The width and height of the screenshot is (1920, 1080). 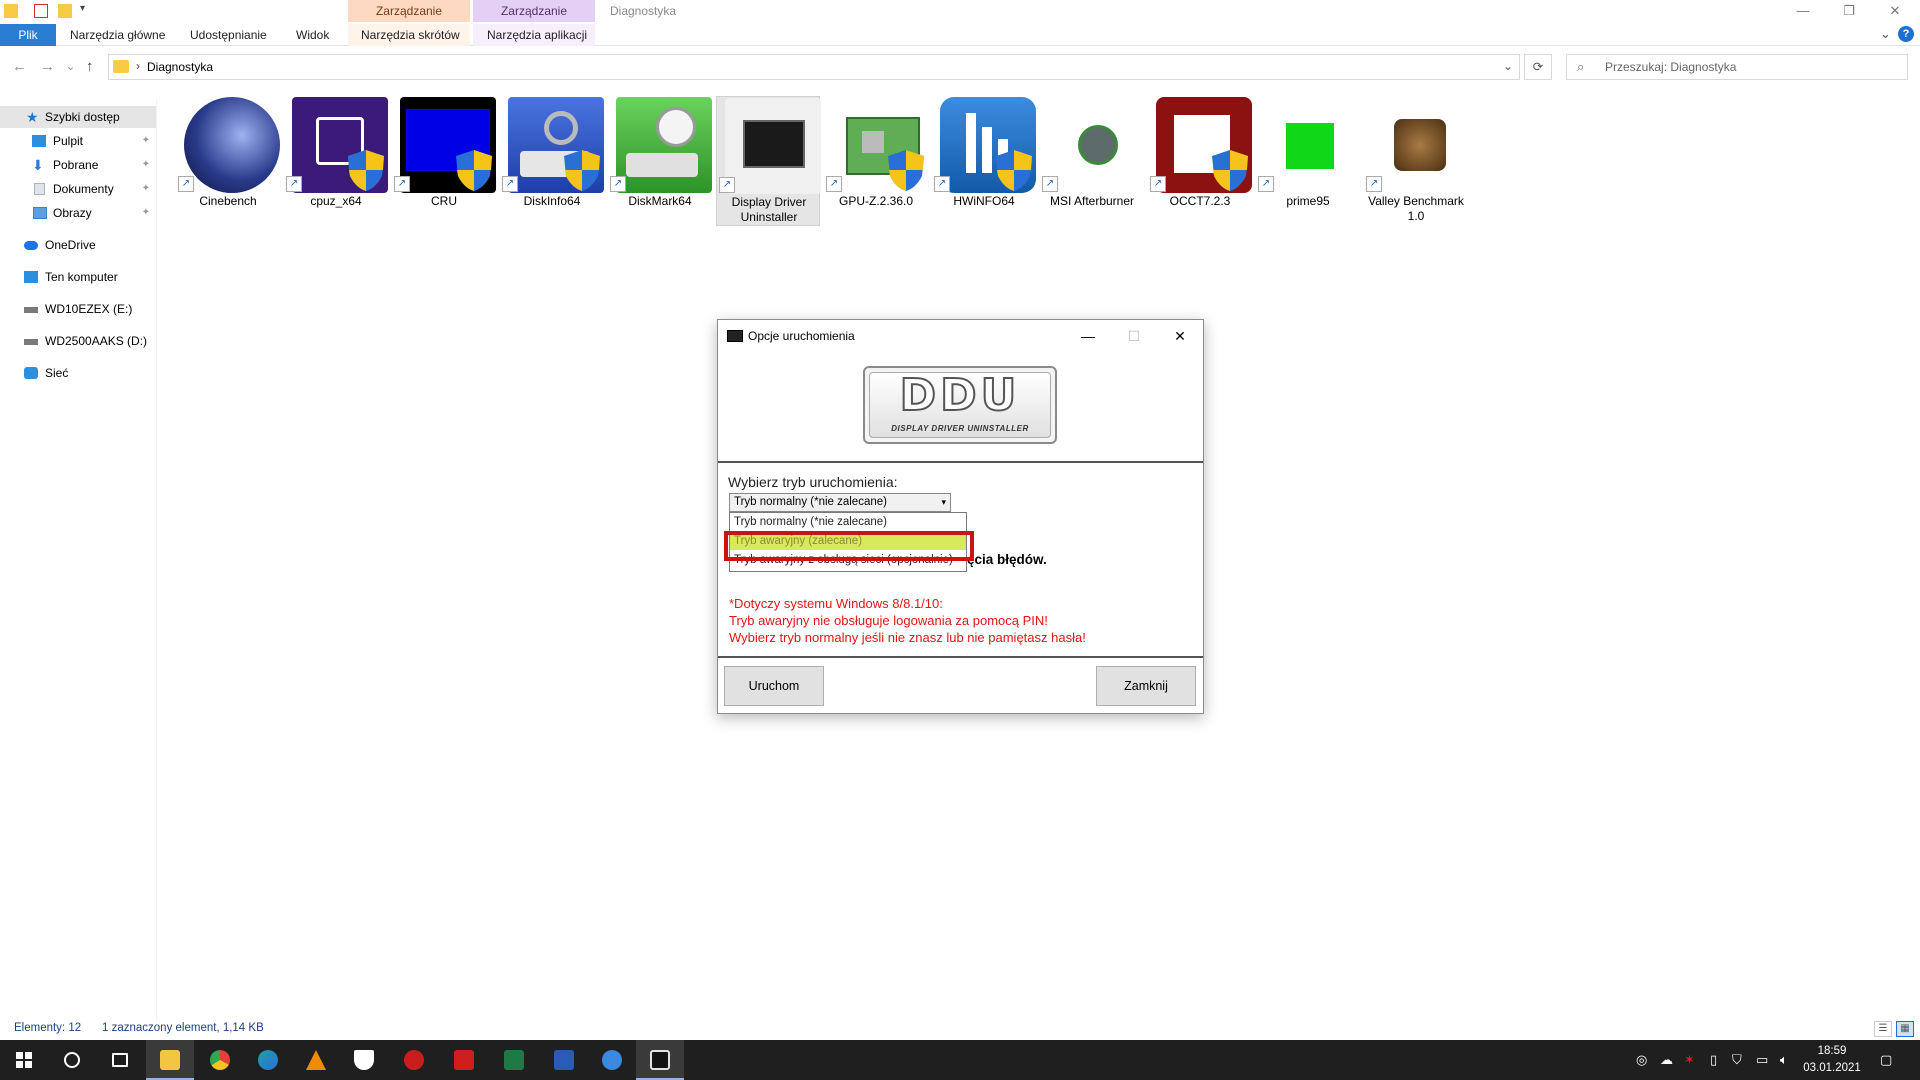 I want to click on wolf-icon, so click(x=364, y=1060).